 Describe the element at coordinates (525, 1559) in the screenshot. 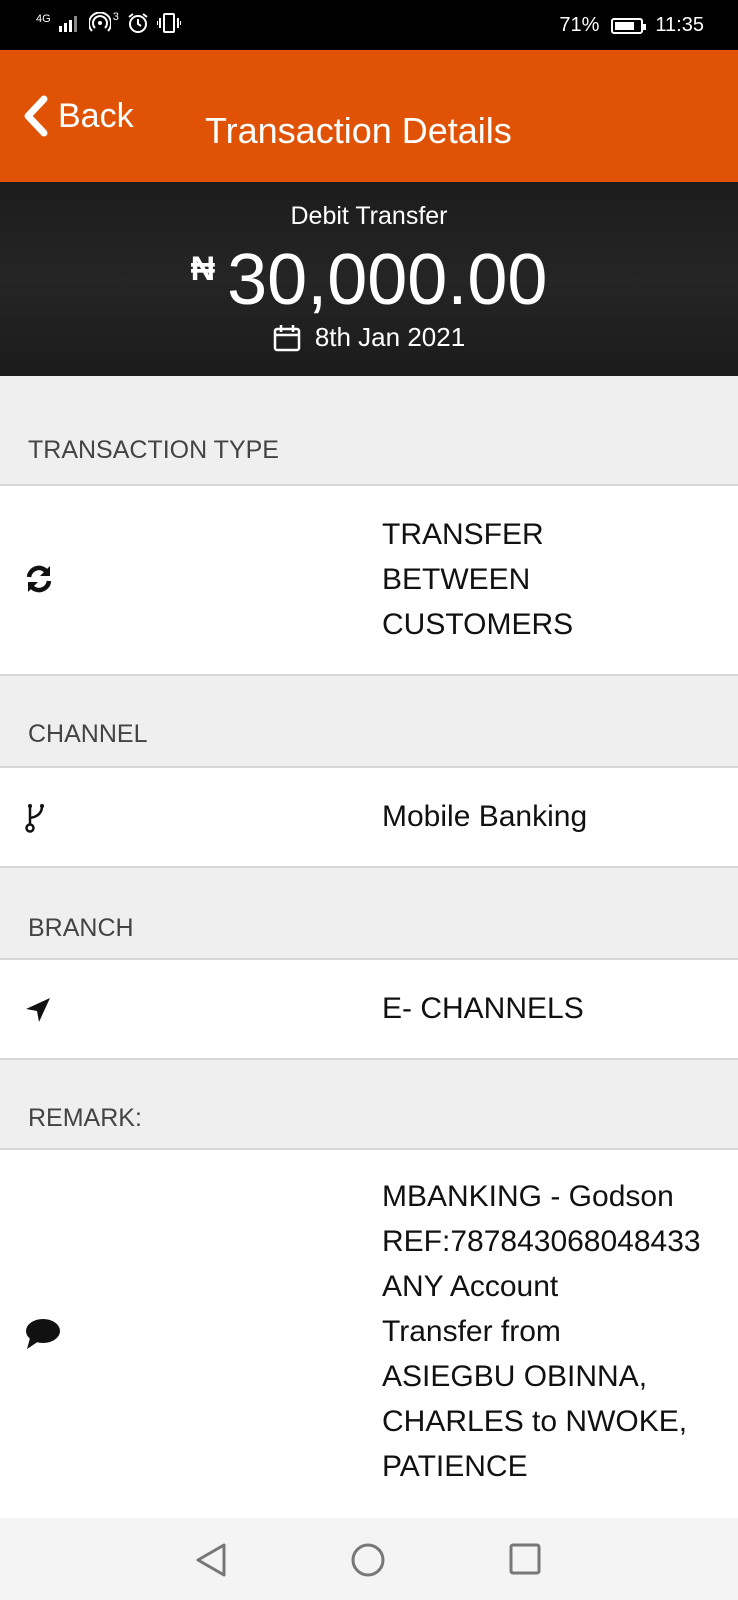

I see `square-recents-icon` at that location.